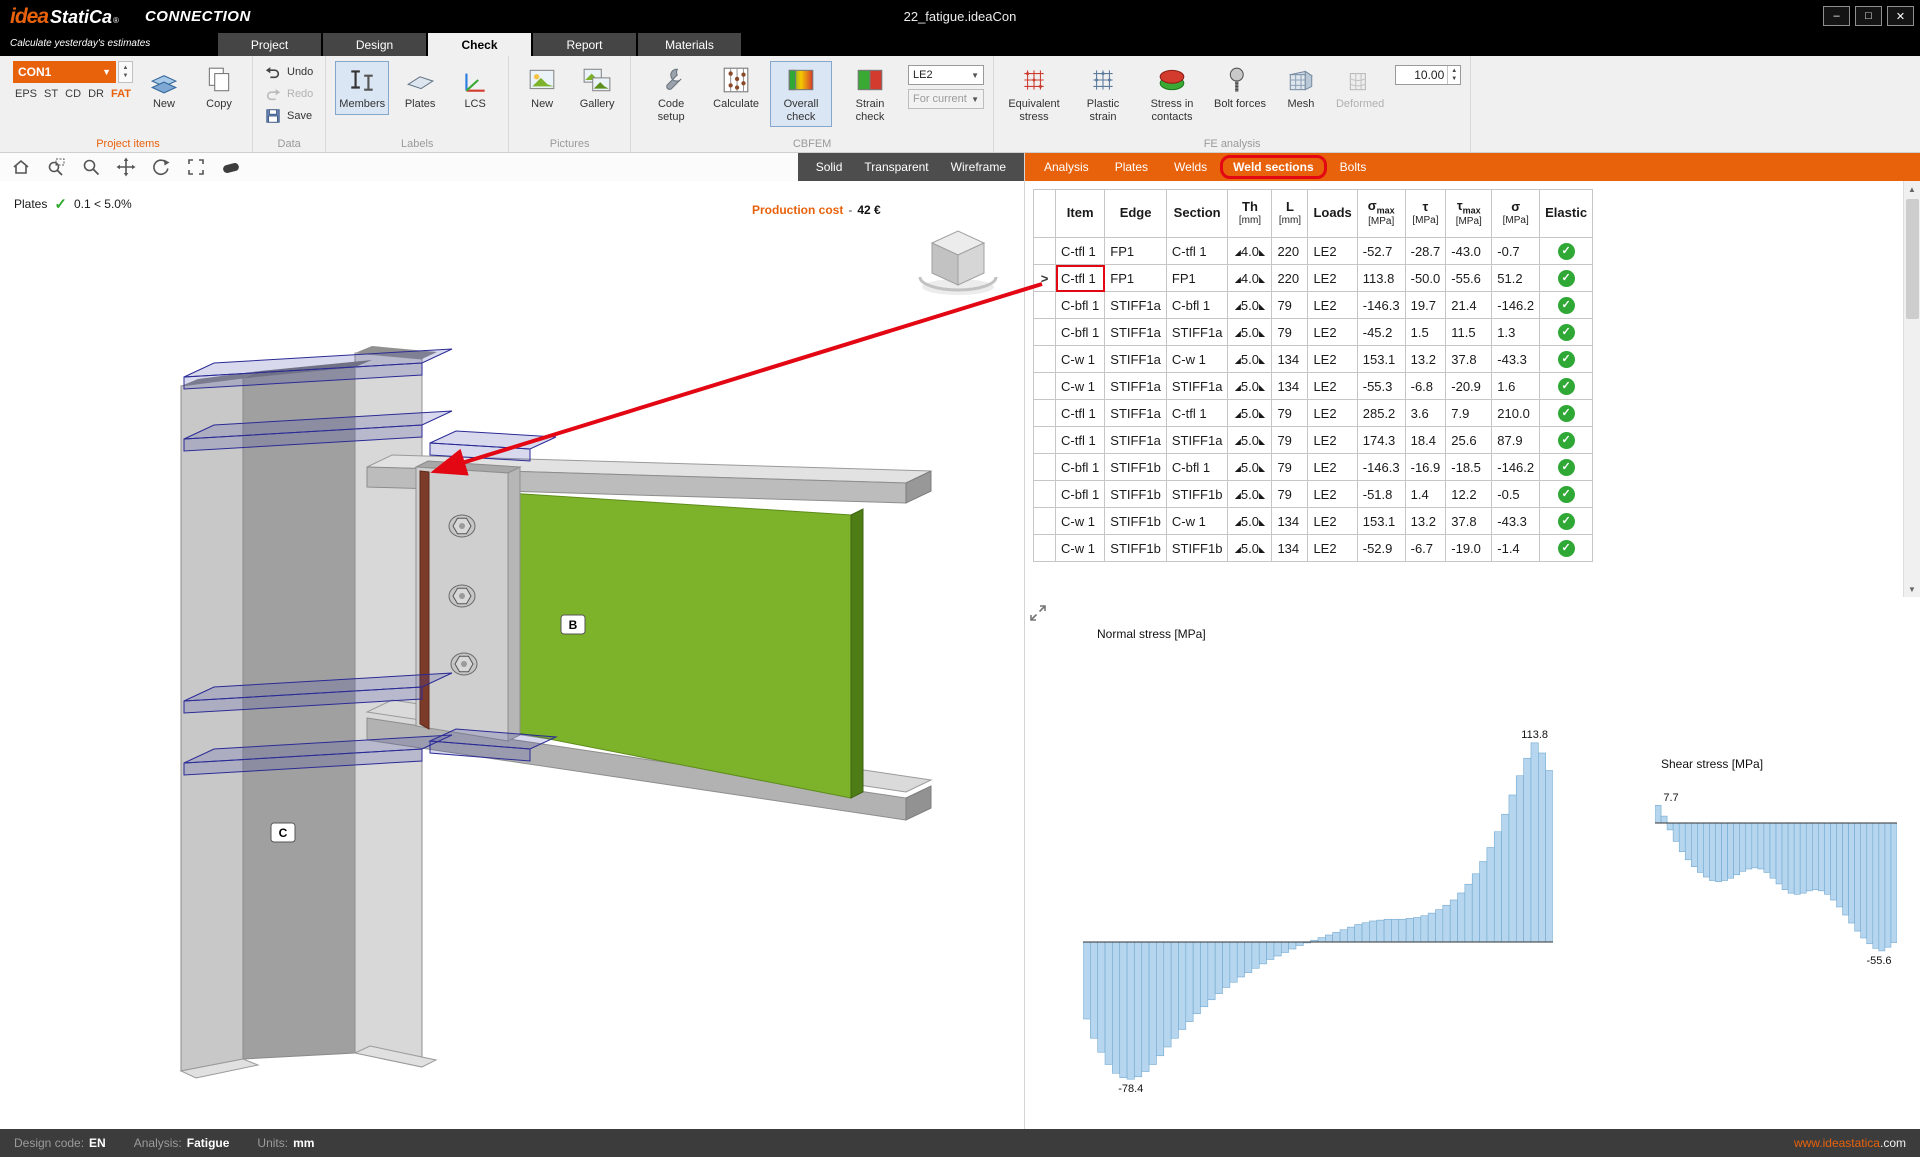  What do you see at coordinates (798, 210) in the screenshot?
I see `production-cost-label: Production cost` at bounding box center [798, 210].